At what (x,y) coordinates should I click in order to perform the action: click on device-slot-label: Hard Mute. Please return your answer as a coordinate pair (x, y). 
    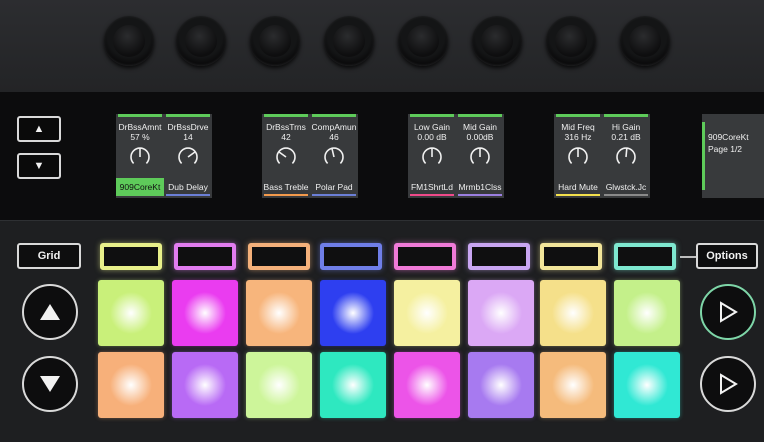
    Looking at the image, I should click on (578, 187).